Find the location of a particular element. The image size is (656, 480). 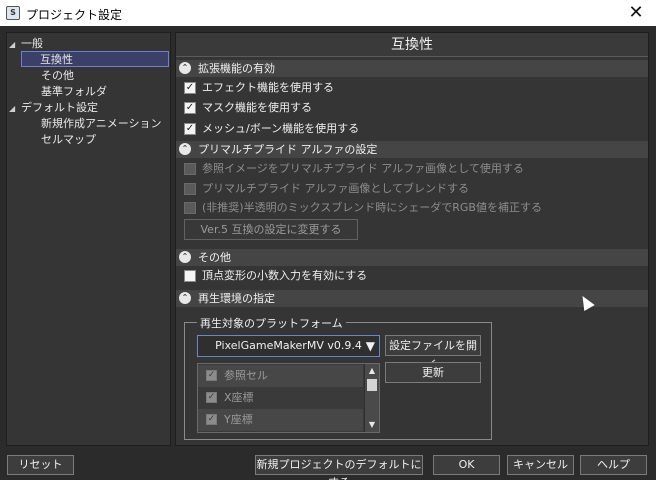

tree-item-label: 新規作成アニメーション is located at coordinates (101, 123).